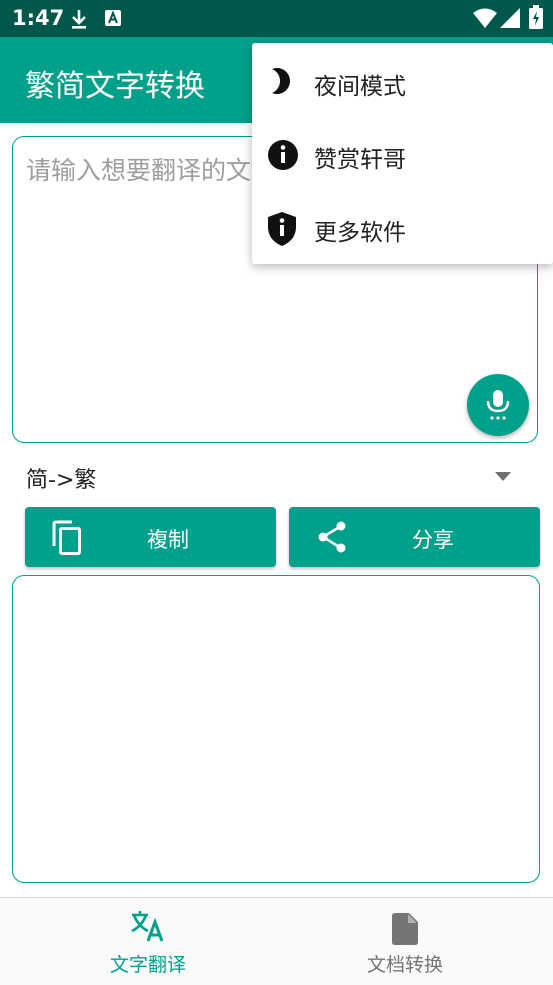  What do you see at coordinates (276, 477) in the screenshot?
I see `conversion-direction-select: 简->繁` at bounding box center [276, 477].